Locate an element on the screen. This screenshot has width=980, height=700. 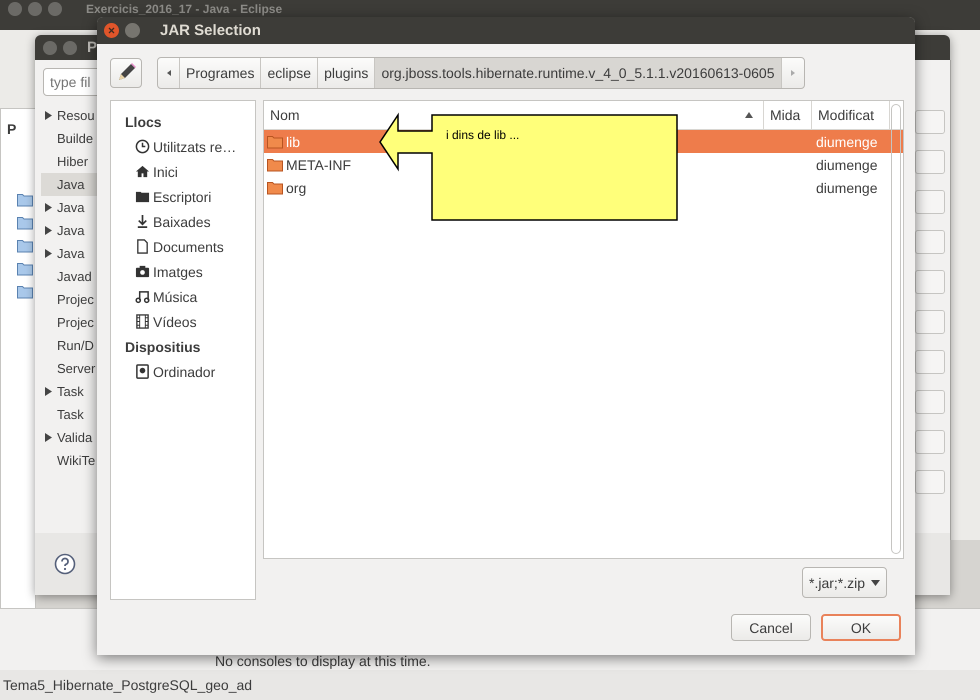
preference-item: WikiTe is located at coordinates (69, 460).